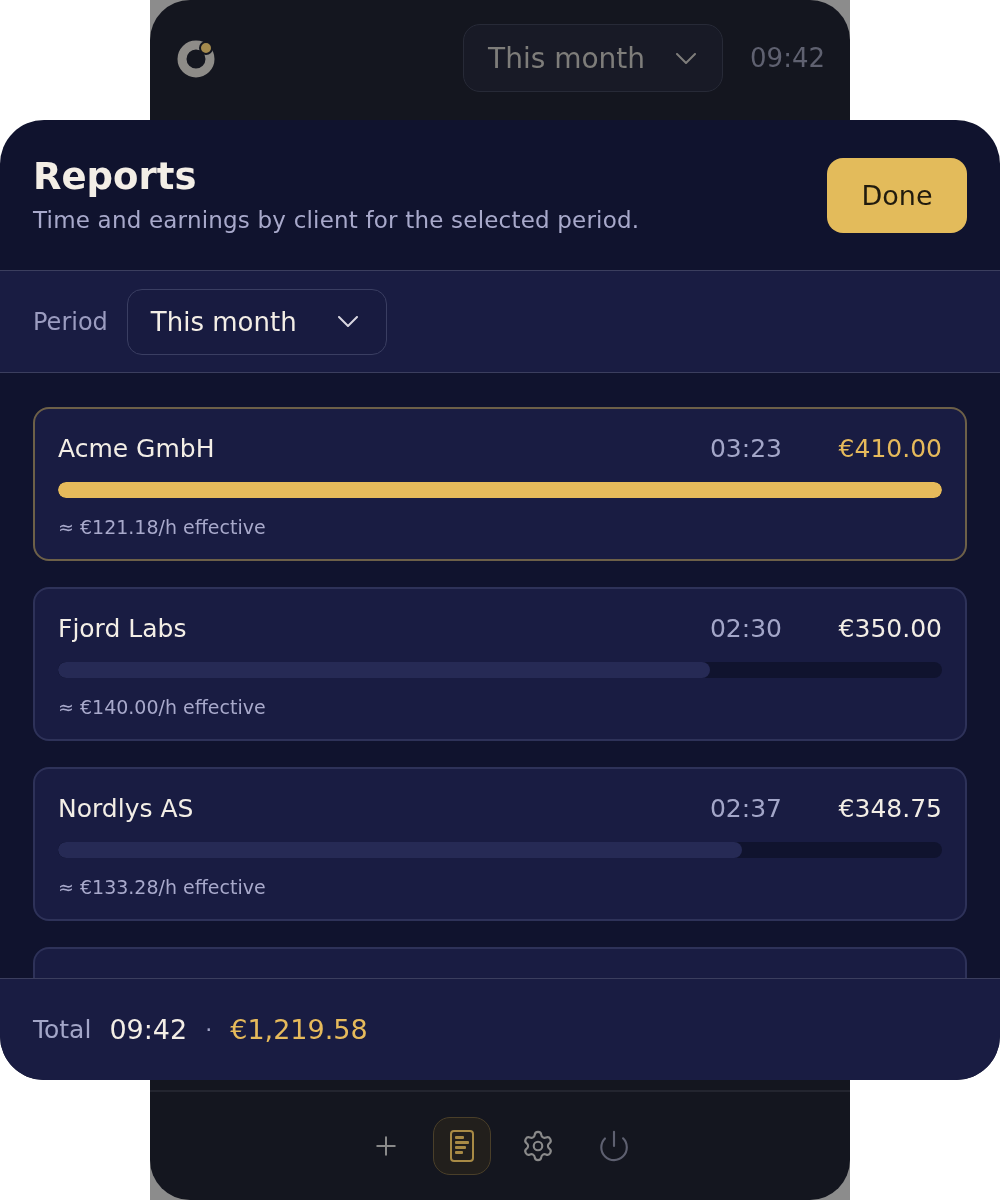 Image resolution: width=1000 pixels, height=1200 pixels. Describe the element at coordinates (123, 628) in the screenshot. I see `client-name: Fjord Labs` at that location.